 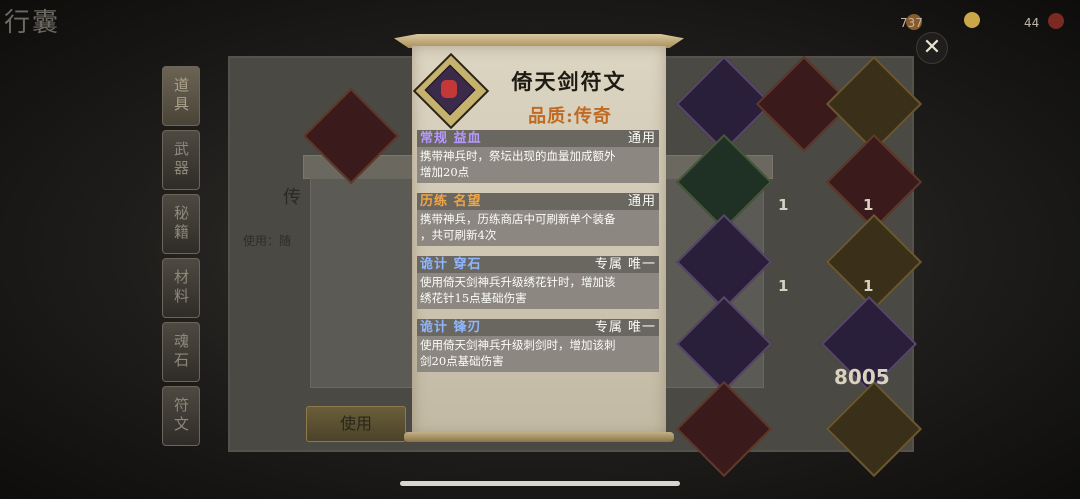 I want to click on attribute-desc-line: 剑20点基础伤害, so click(x=462, y=361).